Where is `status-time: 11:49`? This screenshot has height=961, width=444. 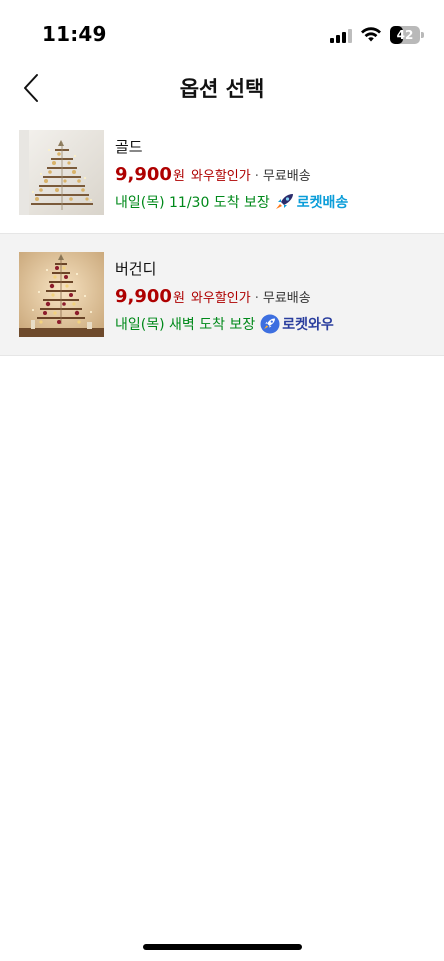
status-time: 11:49 is located at coordinates (74, 34).